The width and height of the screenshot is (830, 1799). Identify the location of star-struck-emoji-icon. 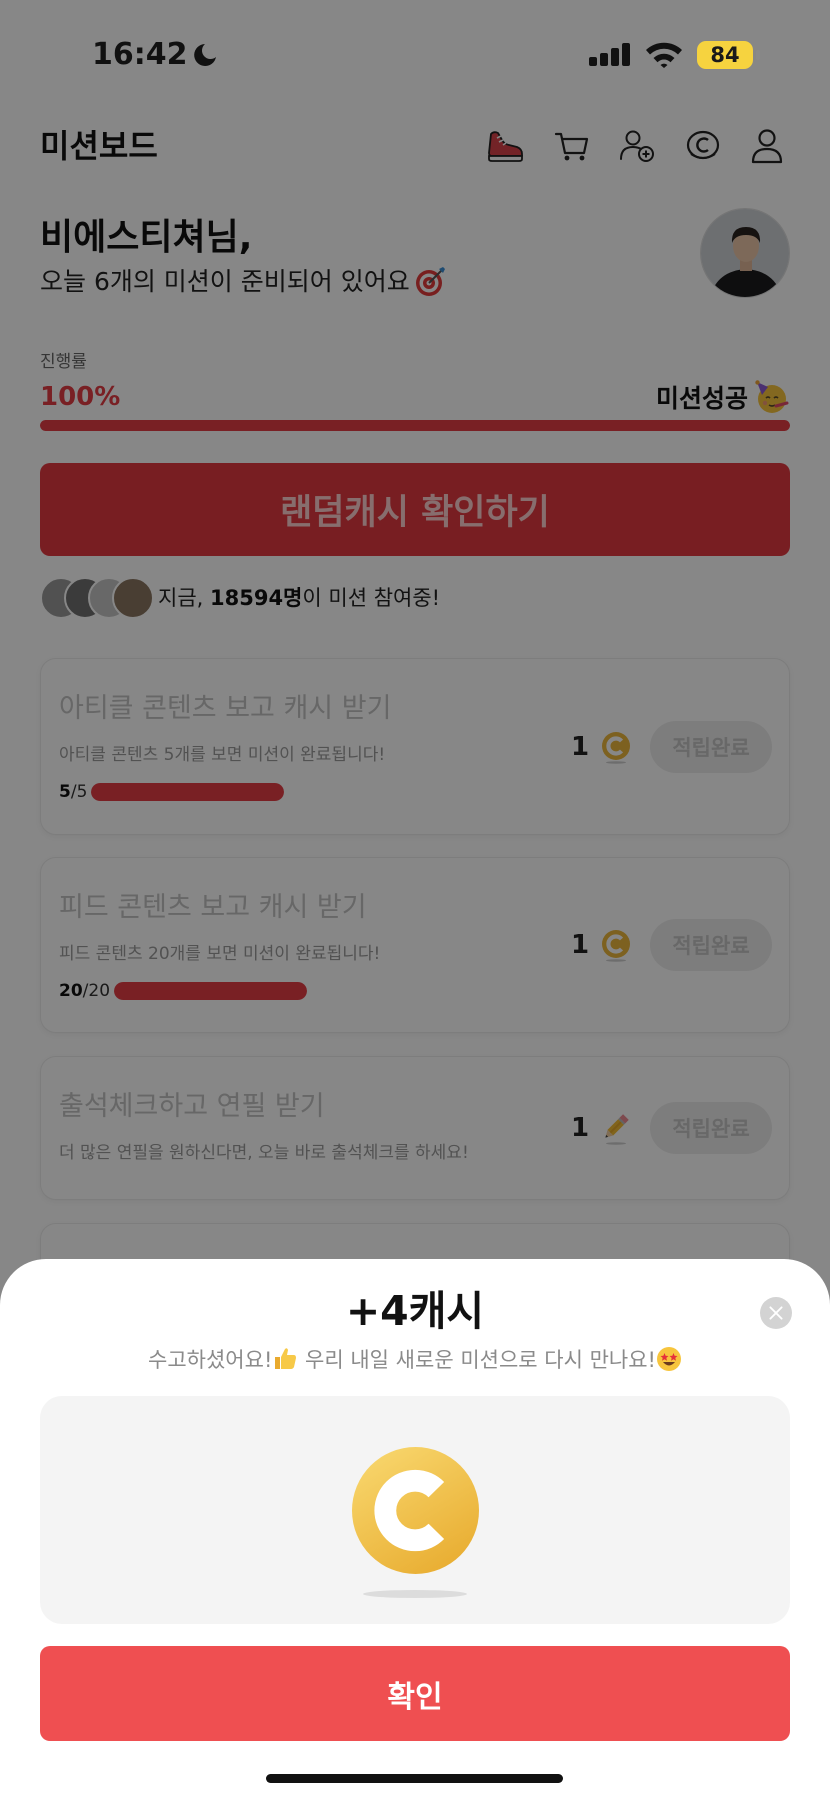
(668, 1359).